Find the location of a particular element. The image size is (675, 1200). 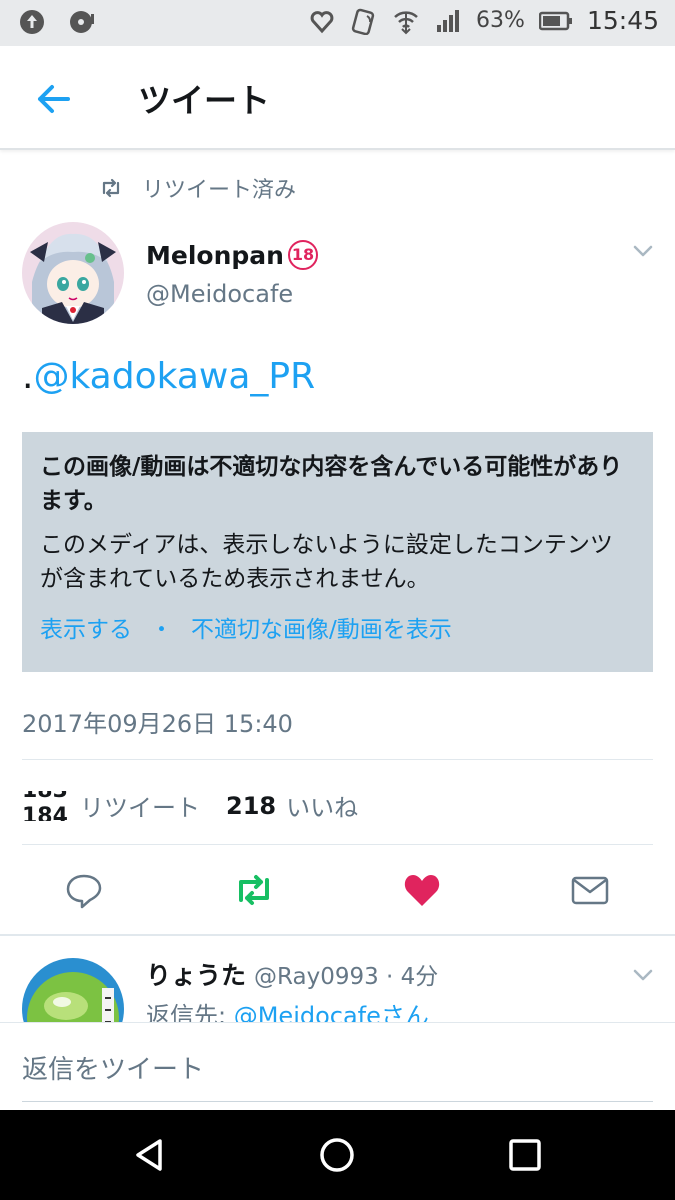

section-separator is located at coordinates (337, 935).